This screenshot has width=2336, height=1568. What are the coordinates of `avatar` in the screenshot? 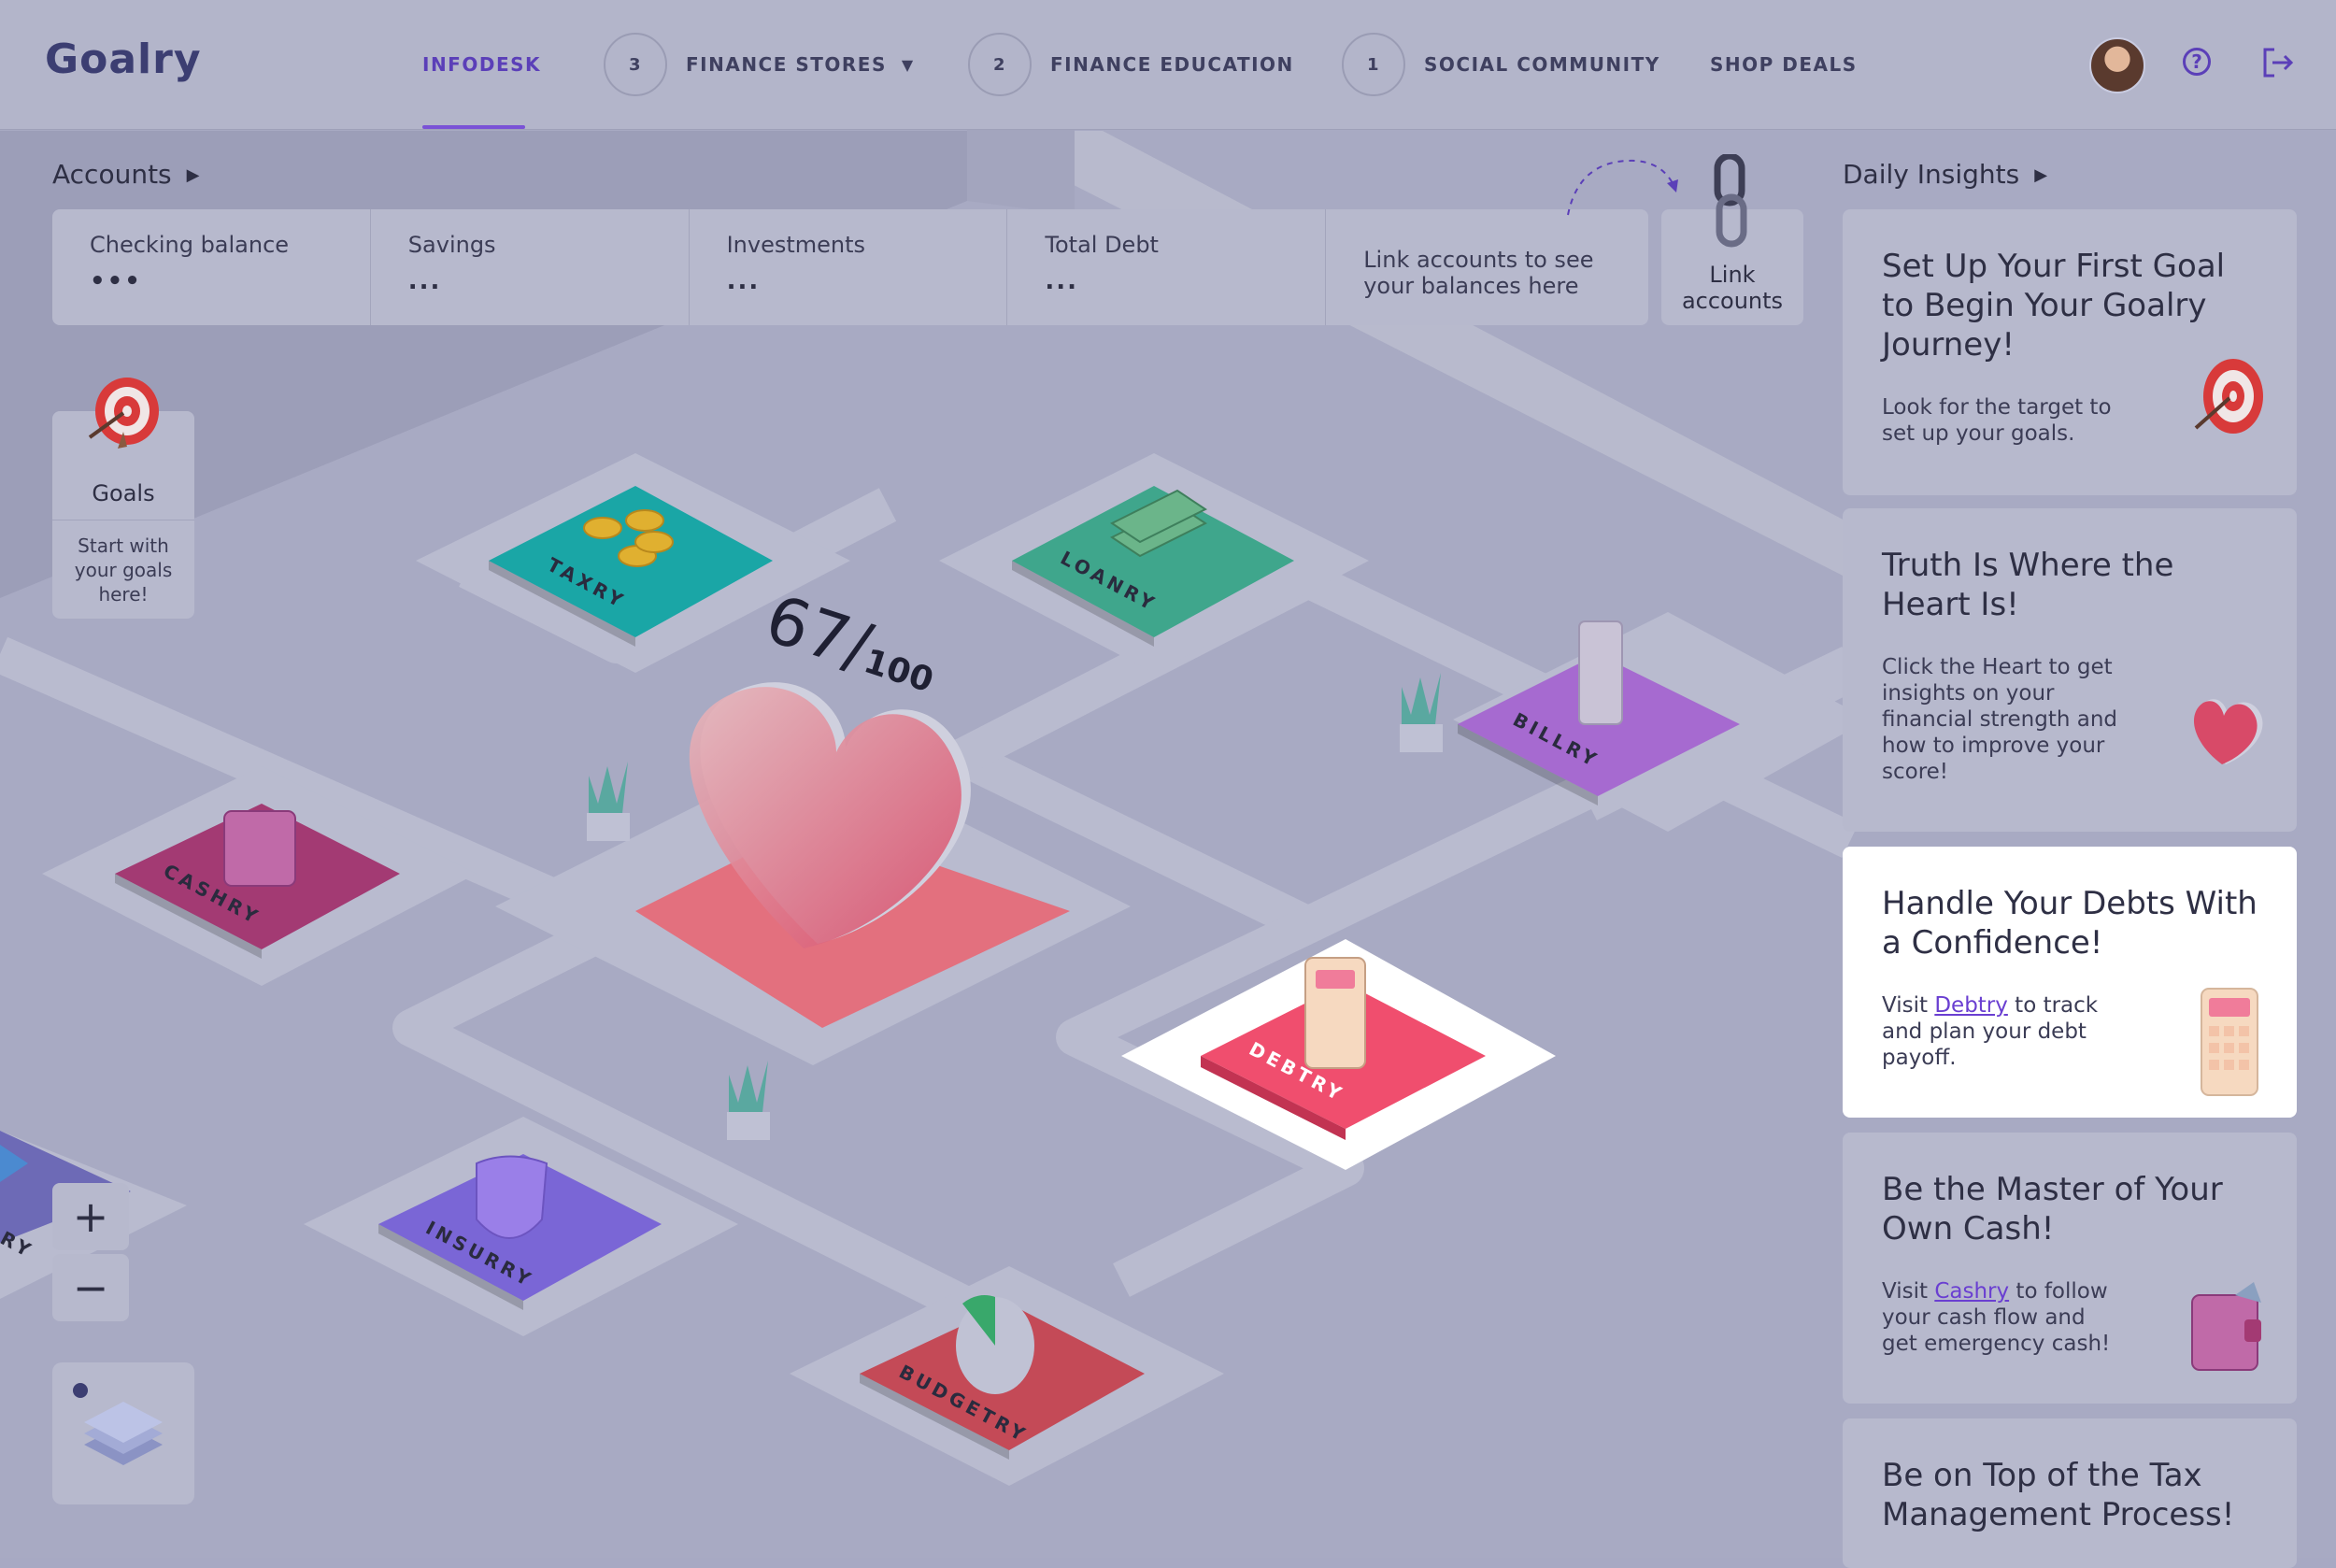 It's located at (2117, 65).